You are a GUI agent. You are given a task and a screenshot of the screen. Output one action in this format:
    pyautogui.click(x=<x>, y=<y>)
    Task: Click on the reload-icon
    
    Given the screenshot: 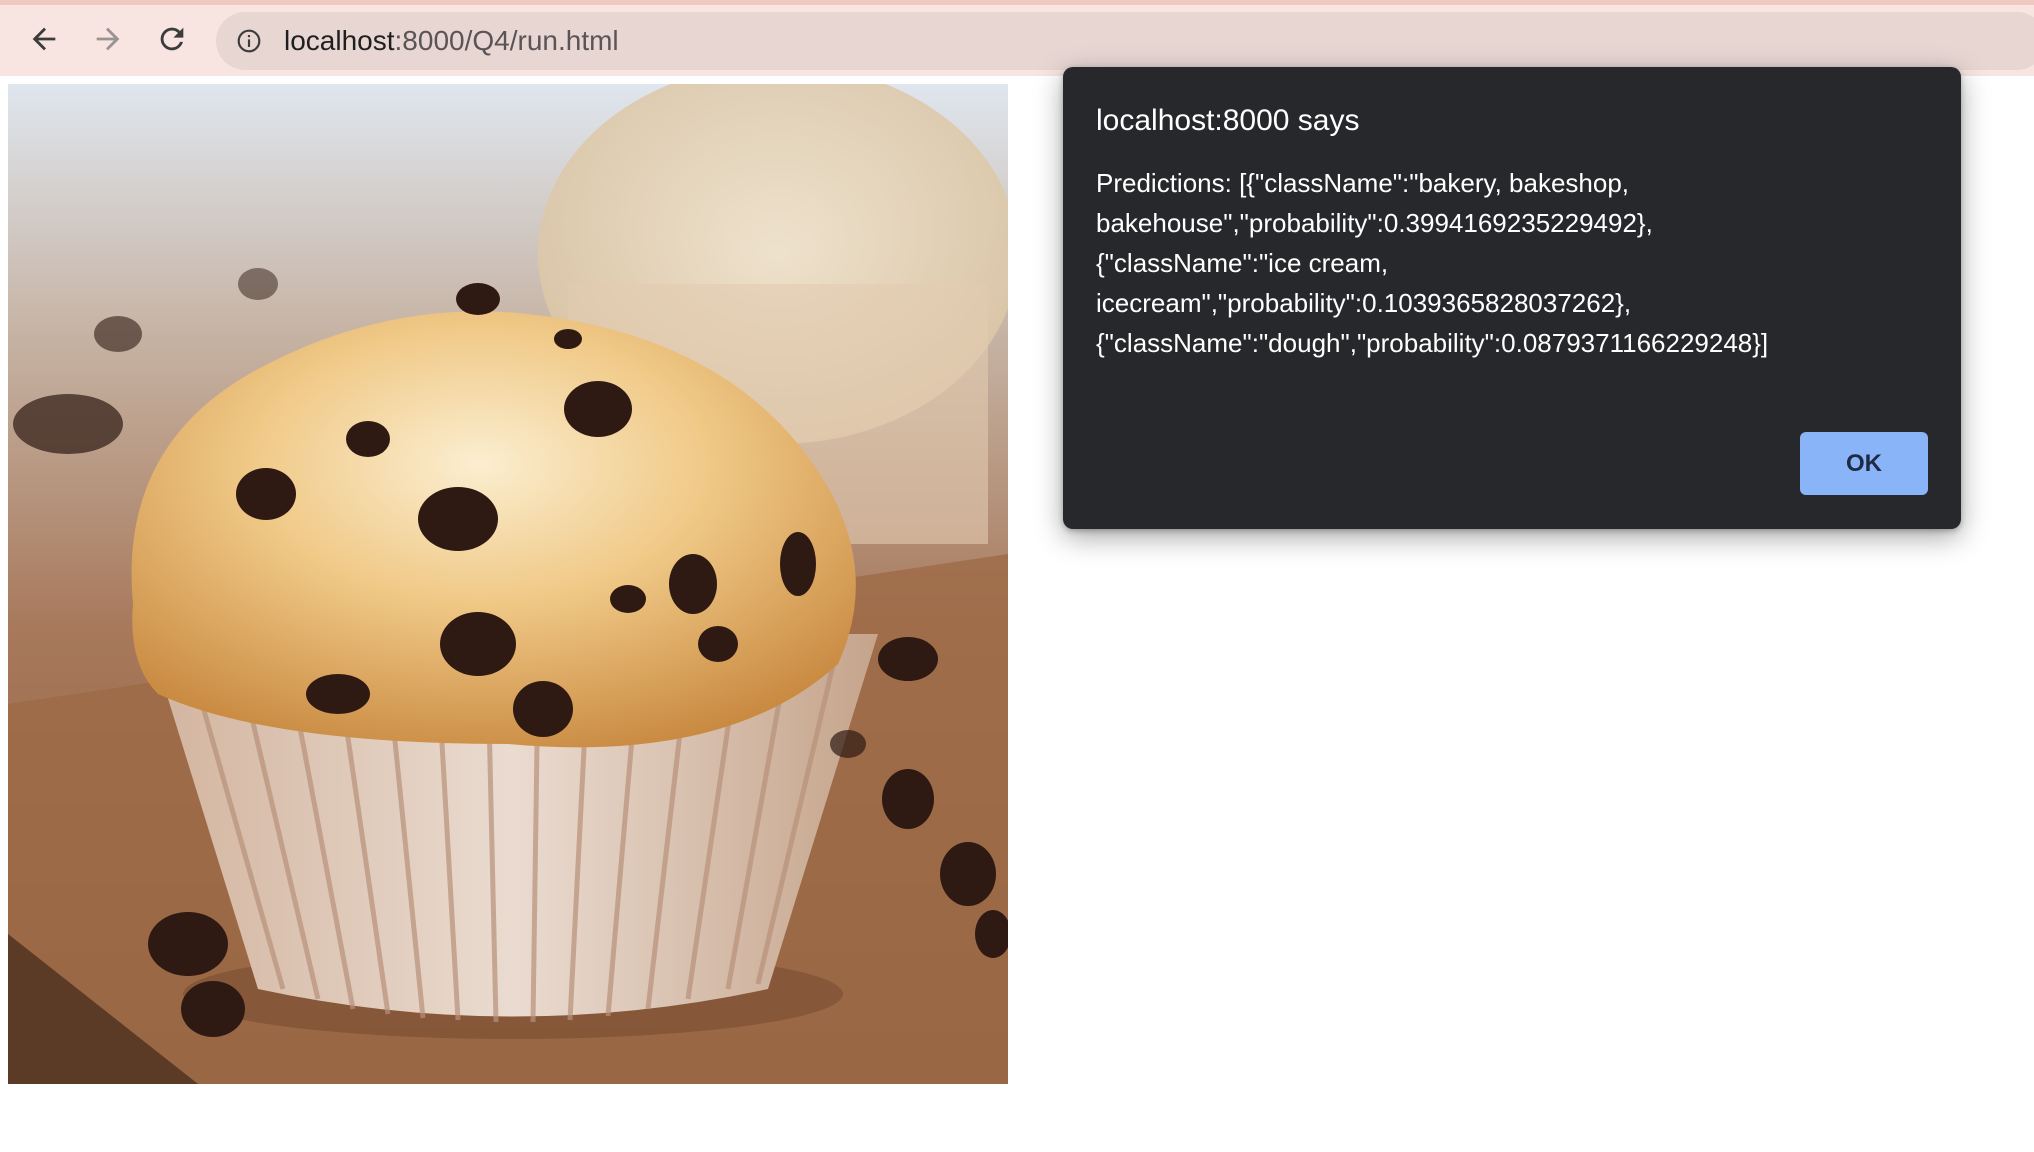 What is the action you would take?
    pyautogui.click(x=172, y=39)
    